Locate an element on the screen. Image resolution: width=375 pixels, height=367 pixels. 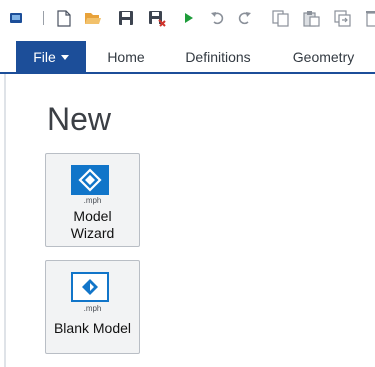
save-icon is located at coordinates (126, 18).